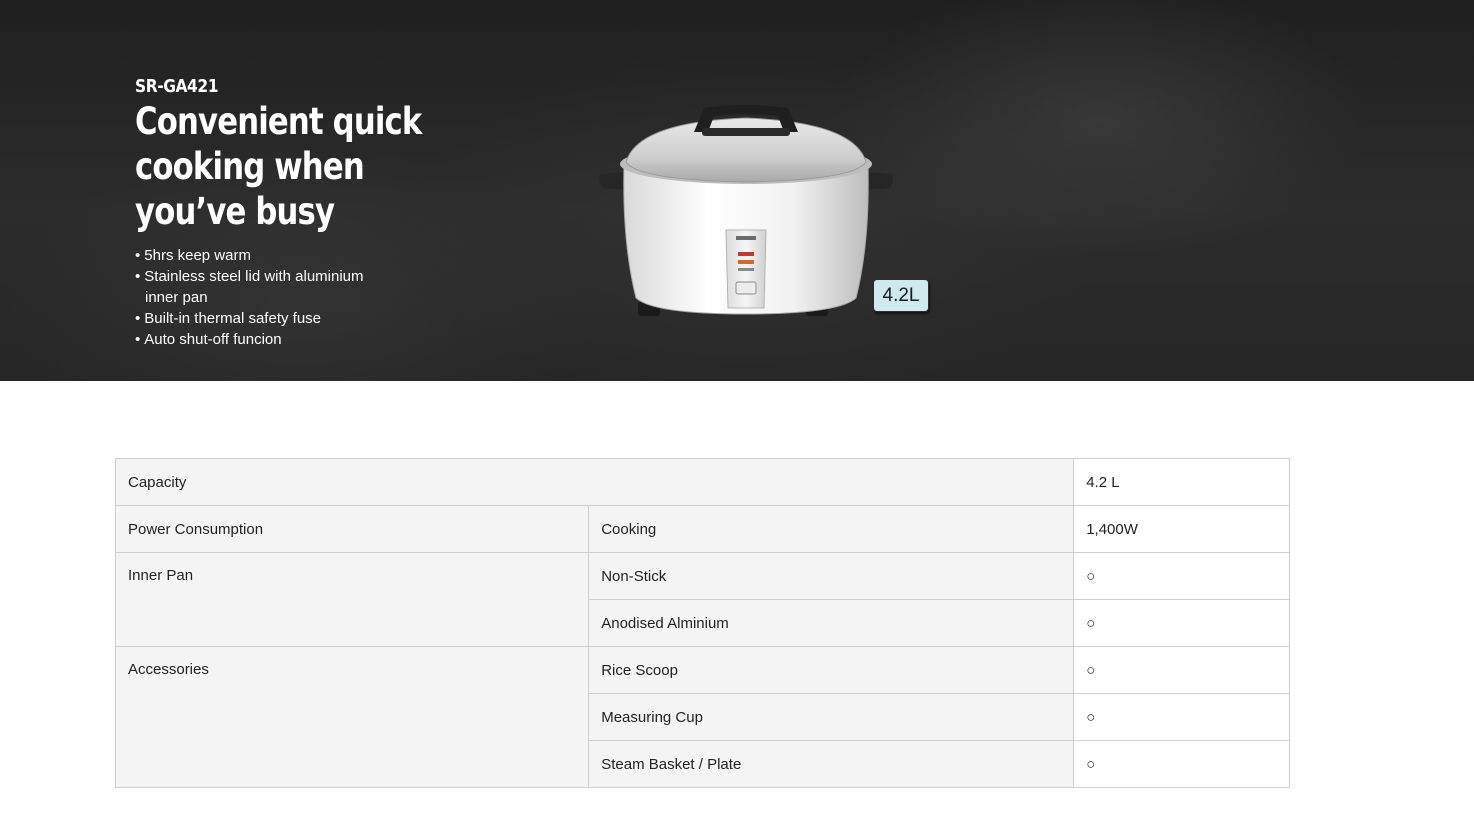 The image size is (1474, 840). I want to click on spec-sub-measuring-cup: Measuring Cup, so click(831, 717).